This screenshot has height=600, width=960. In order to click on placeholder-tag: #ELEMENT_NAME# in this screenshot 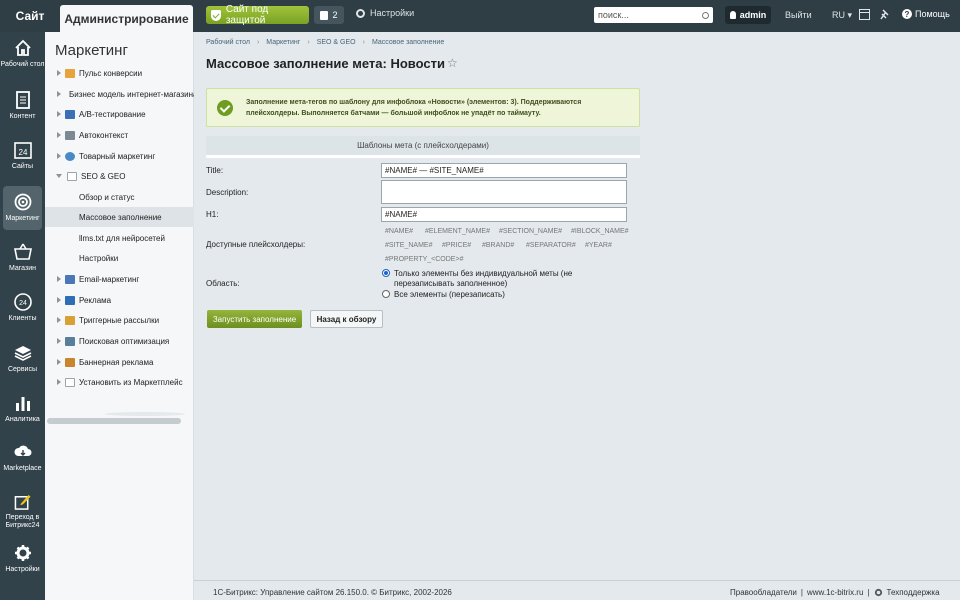, I will do `click(457, 231)`.